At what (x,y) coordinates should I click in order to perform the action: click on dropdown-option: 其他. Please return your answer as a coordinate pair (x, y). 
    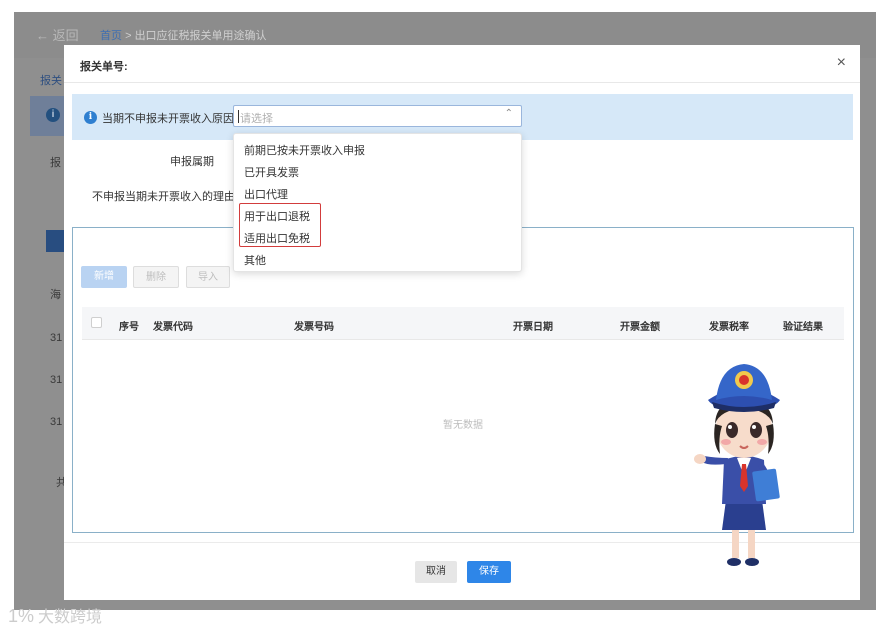
    Looking at the image, I should click on (255, 260).